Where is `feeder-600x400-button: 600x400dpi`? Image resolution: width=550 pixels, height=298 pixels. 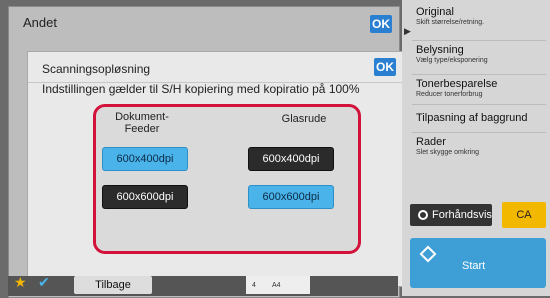
feeder-600x400-button: 600x400dpi is located at coordinates (145, 159).